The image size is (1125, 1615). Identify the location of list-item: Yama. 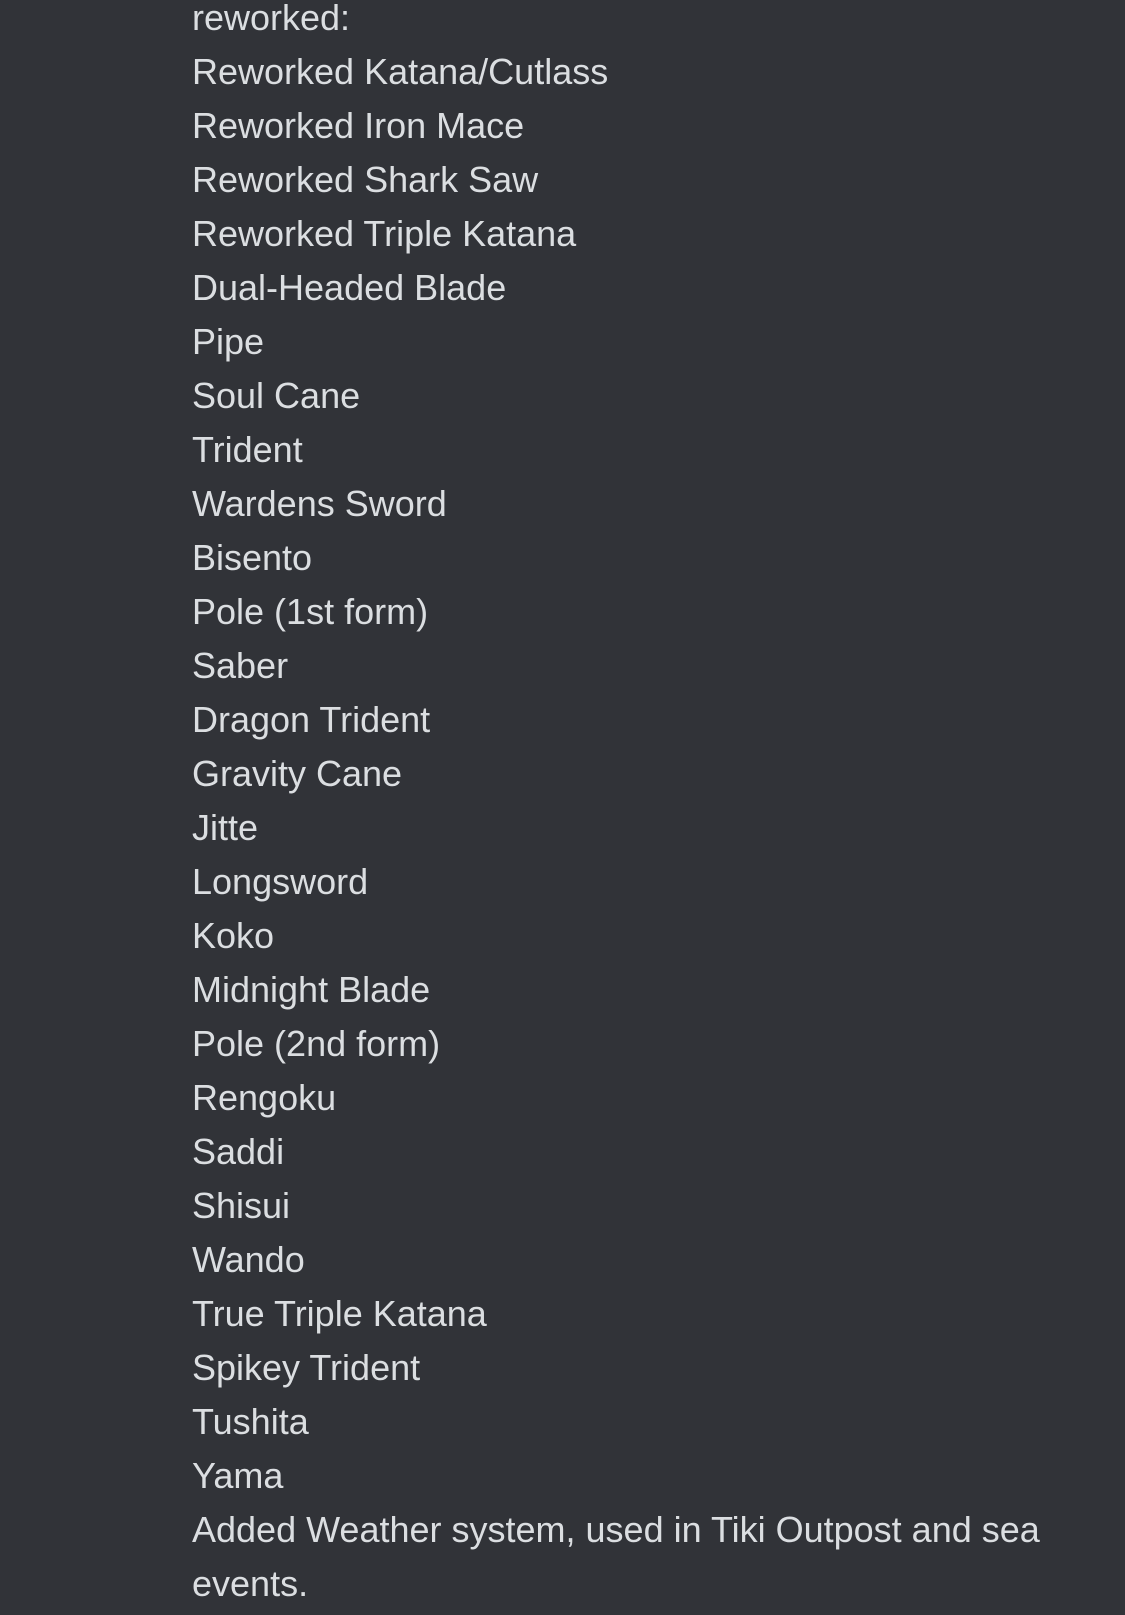
(238, 1475).